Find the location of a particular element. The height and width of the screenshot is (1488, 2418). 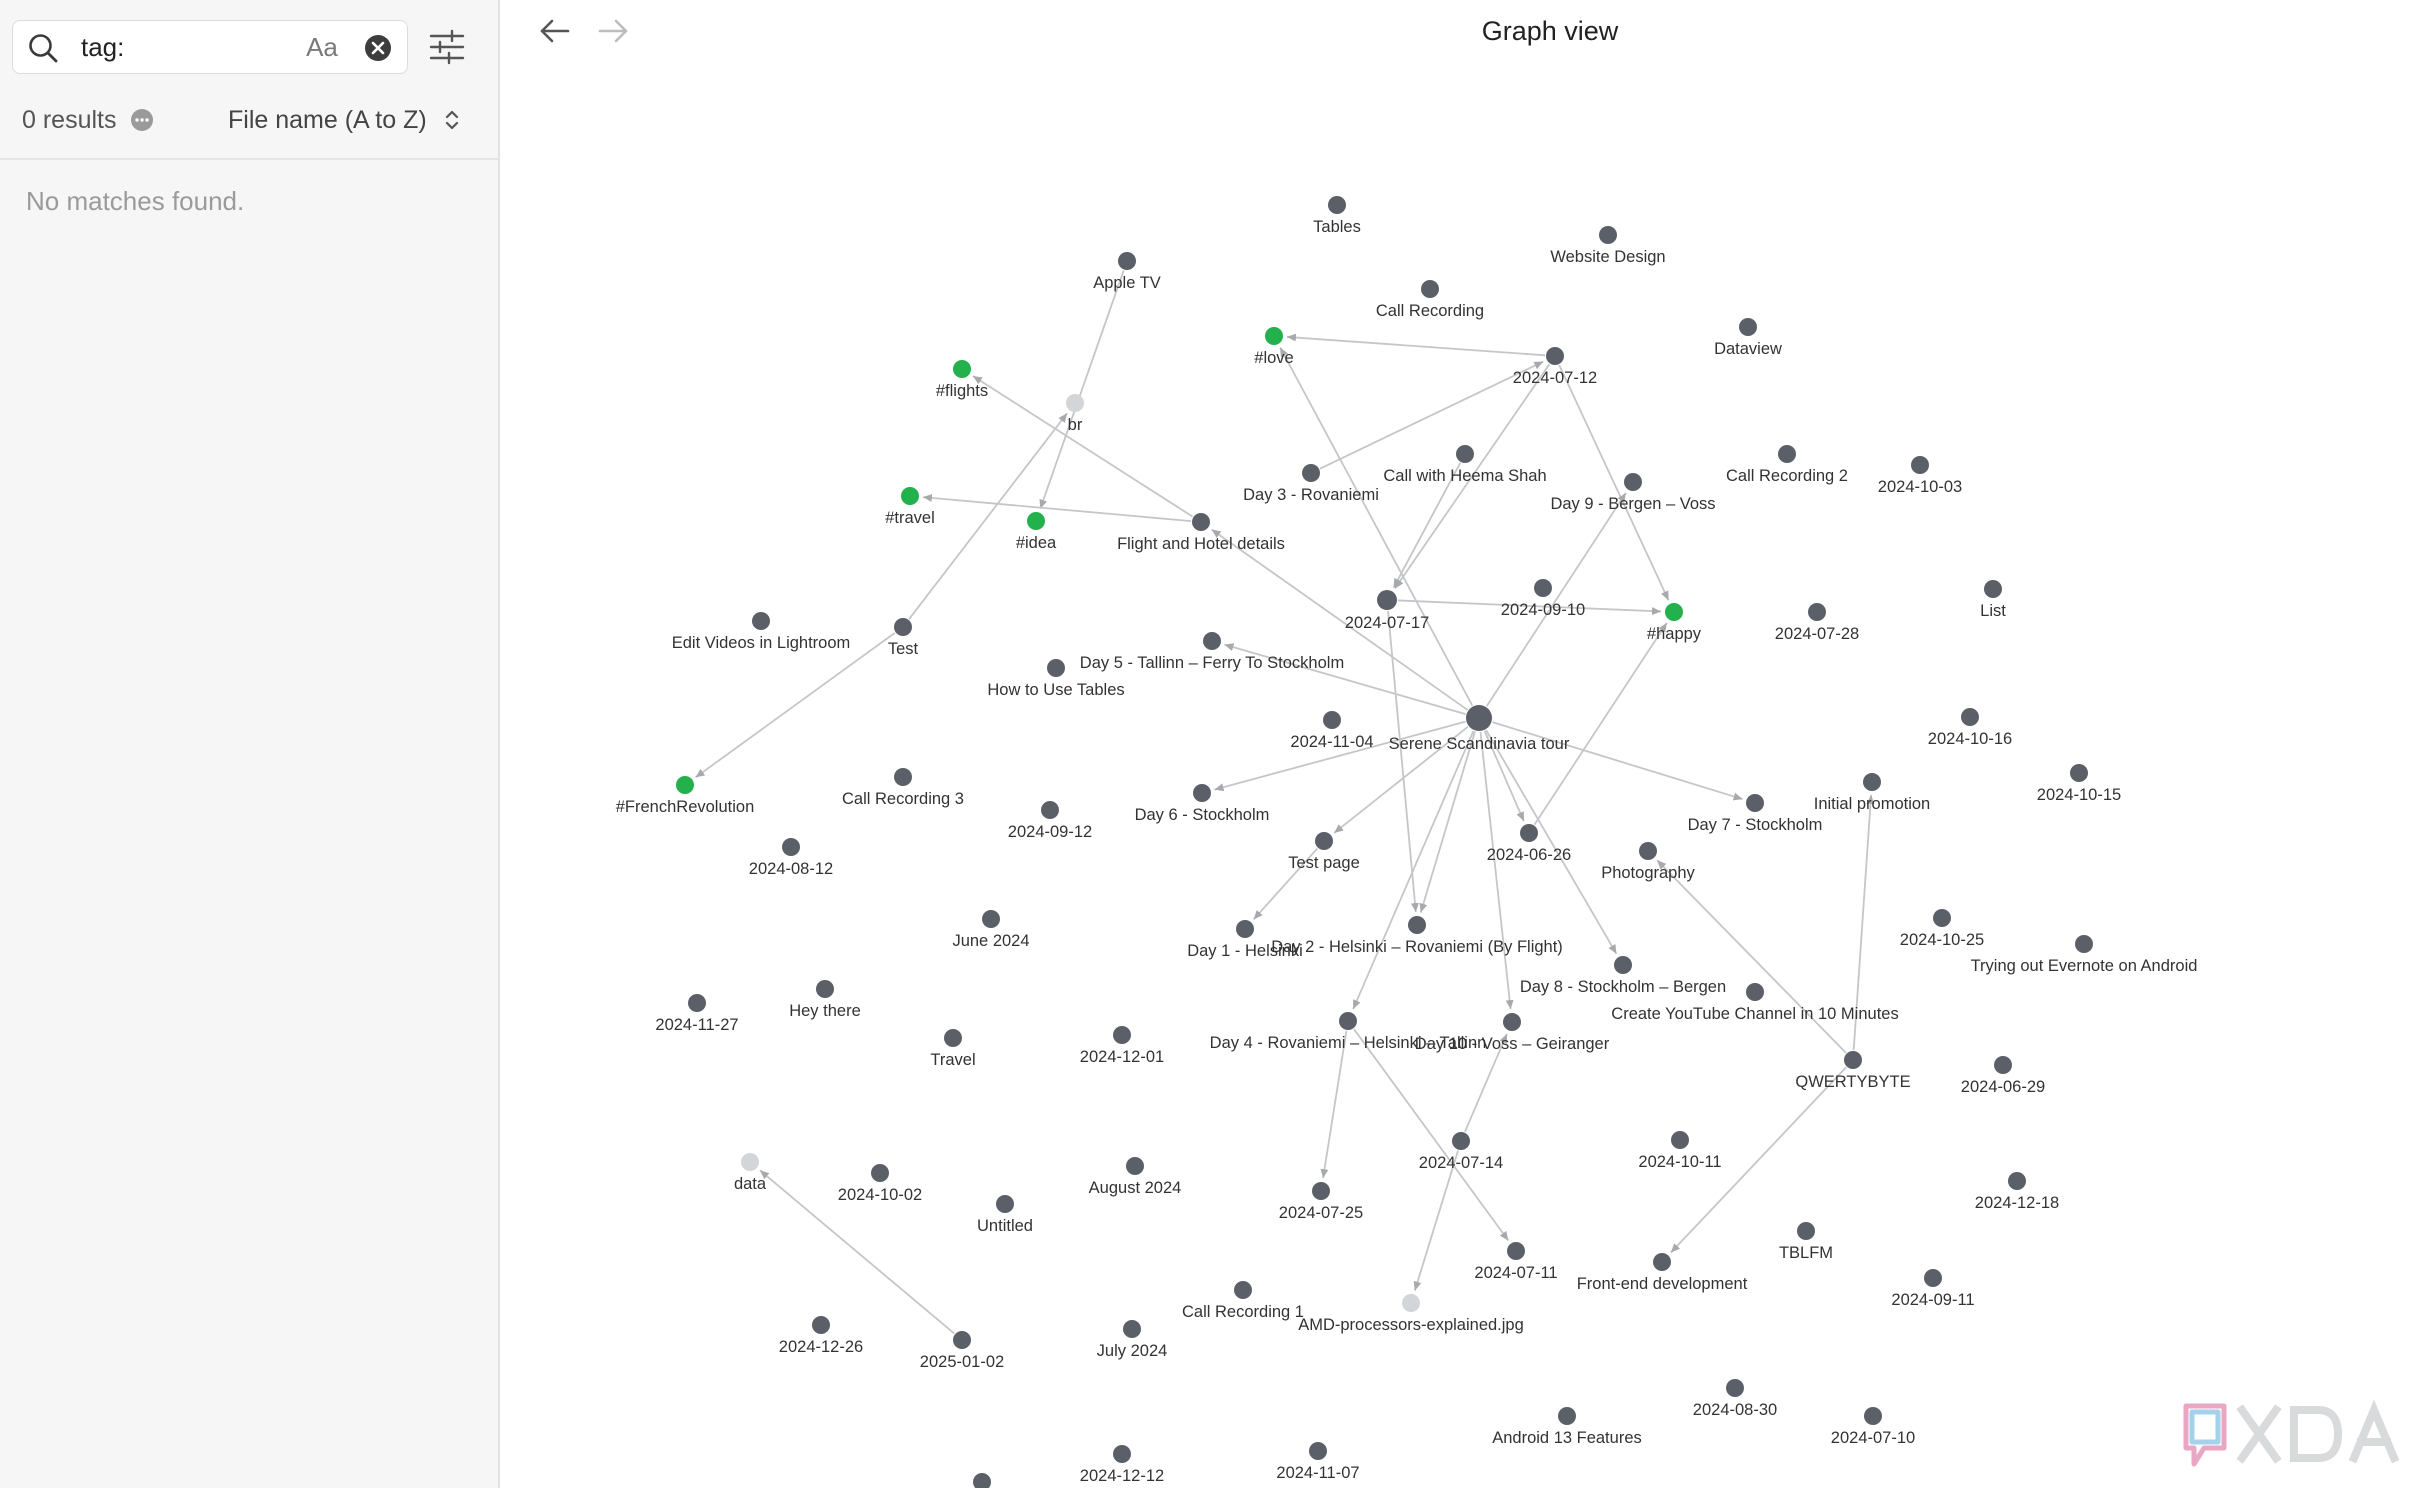

graph-node-d20241015: 2024-10-15 is located at coordinates (2079, 784).